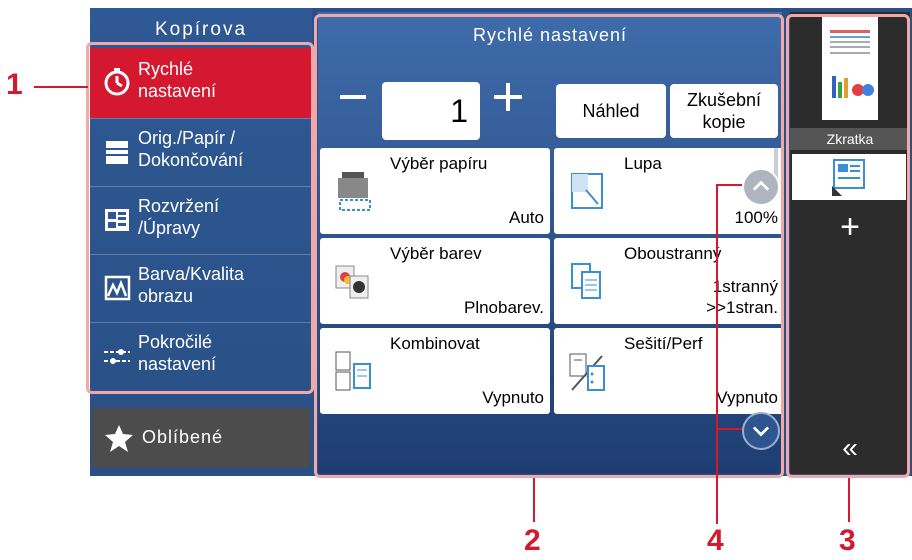 The height and width of the screenshot is (560, 912). Describe the element at coordinates (532, 540) in the screenshot. I see `callout-number-2: 2` at that location.